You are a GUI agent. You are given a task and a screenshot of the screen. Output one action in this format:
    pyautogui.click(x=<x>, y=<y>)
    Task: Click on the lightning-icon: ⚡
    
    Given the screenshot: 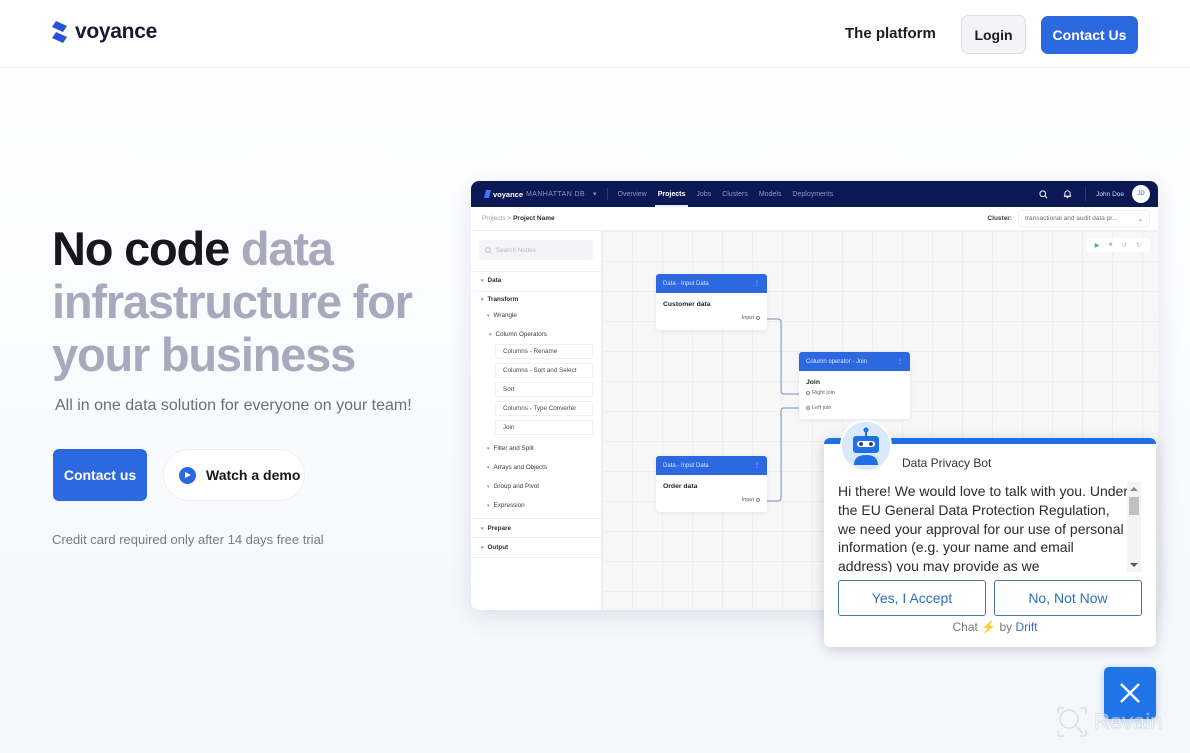 What is the action you would take?
    pyautogui.click(x=989, y=627)
    